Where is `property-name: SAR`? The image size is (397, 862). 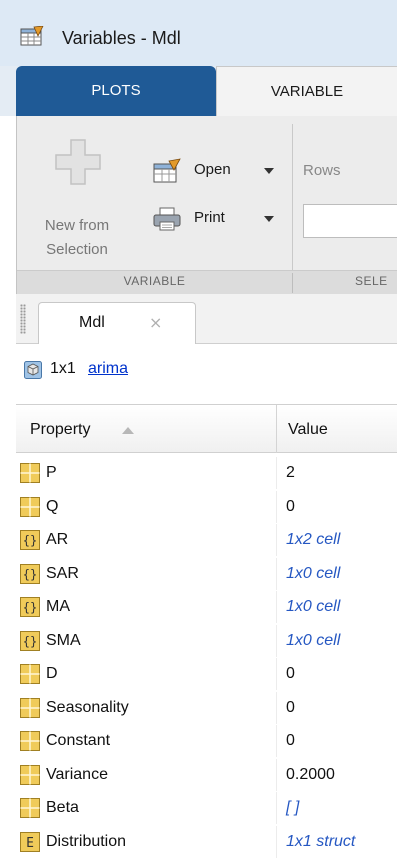
property-name: SAR is located at coordinates (62, 573).